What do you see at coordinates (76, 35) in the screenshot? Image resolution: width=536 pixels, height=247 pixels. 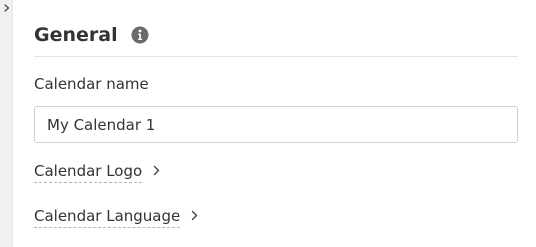 I see `section-title: General` at bounding box center [76, 35].